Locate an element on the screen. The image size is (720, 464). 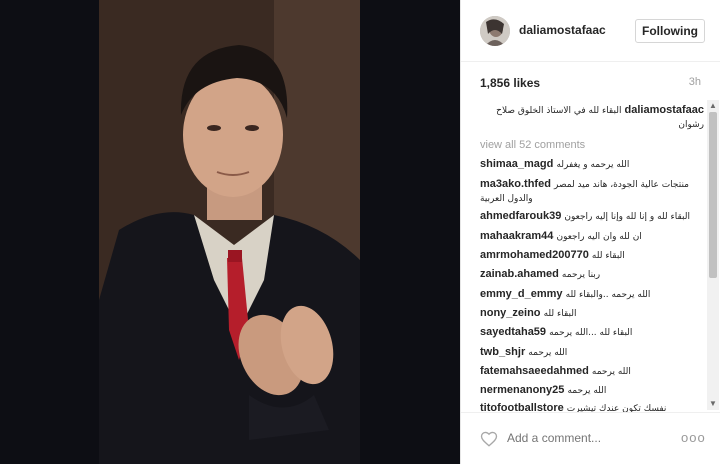
scroll-up-icon: ▲ is located at coordinates (713, 106).